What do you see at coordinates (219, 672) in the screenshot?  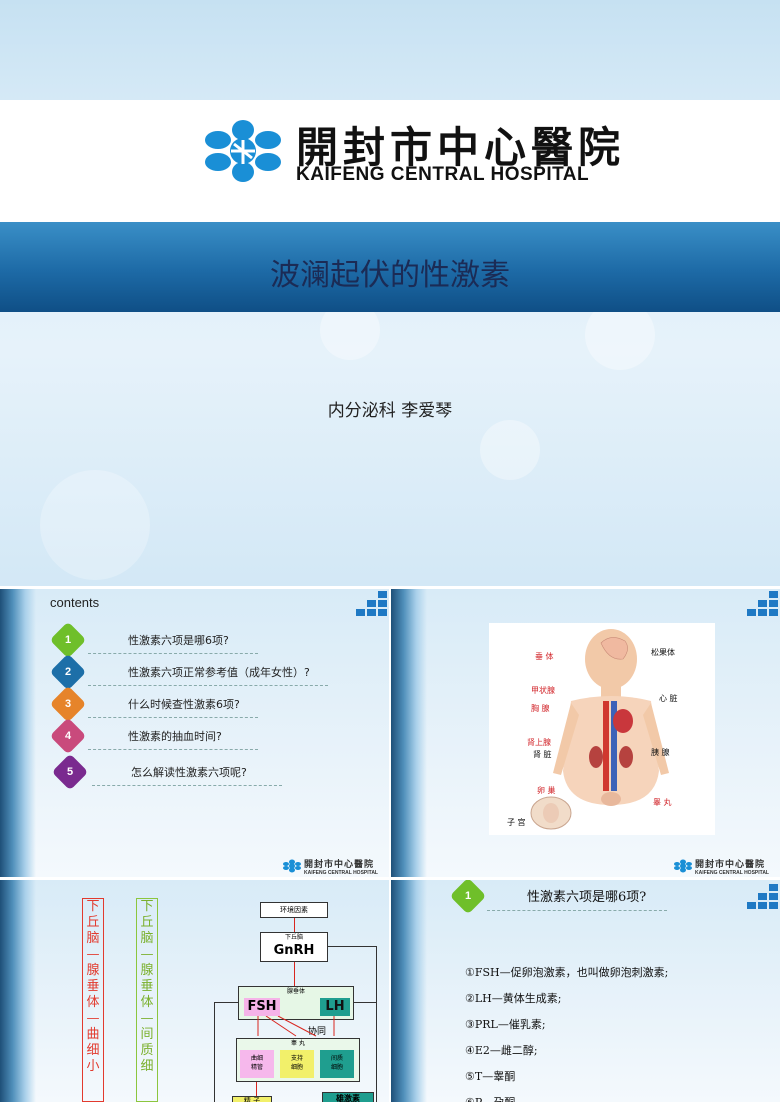 I see `toc-item-text: 性激素六项正常参考值（成年女性）?` at bounding box center [219, 672].